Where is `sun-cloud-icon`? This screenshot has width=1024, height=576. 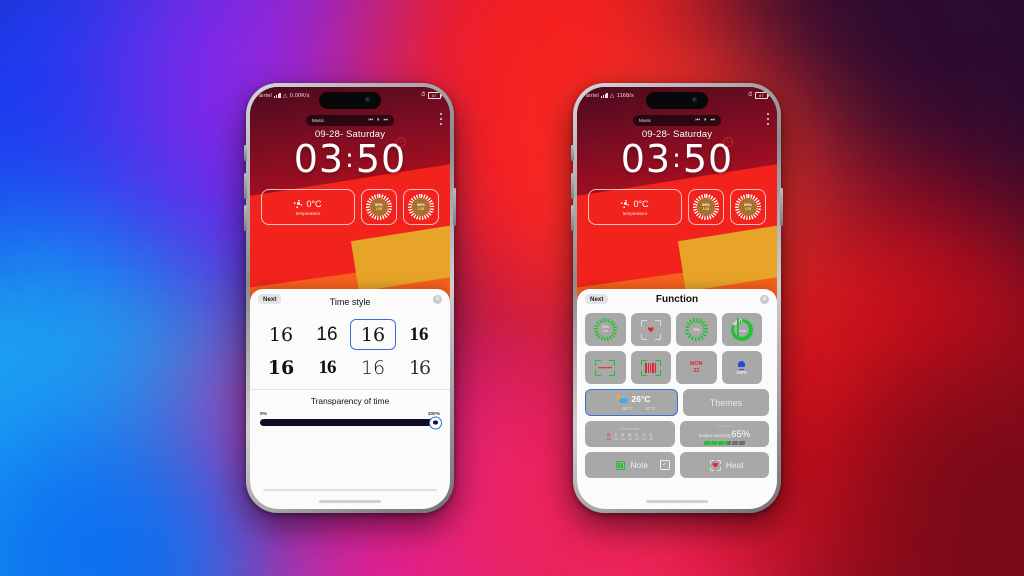 sun-cloud-icon is located at coordinates (623, 399).